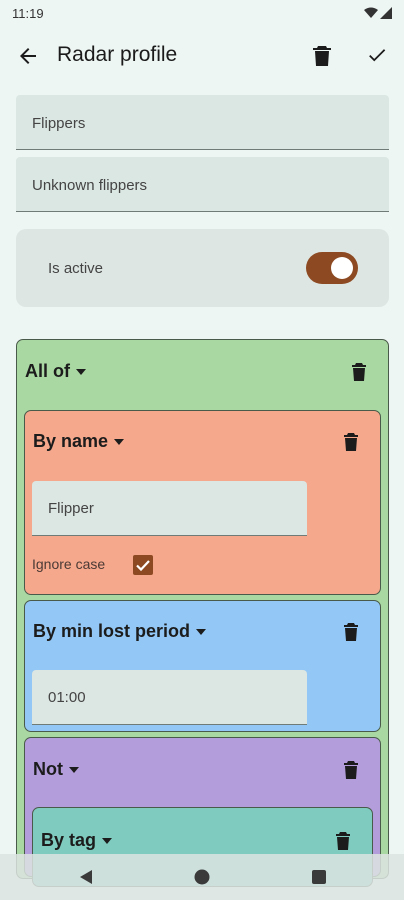 This screenshot has height=900, width=404. What do you see at coordinates (319, 877) in the screenshot?
I see `nav-recents-icon` at bounding box center [319, 877].